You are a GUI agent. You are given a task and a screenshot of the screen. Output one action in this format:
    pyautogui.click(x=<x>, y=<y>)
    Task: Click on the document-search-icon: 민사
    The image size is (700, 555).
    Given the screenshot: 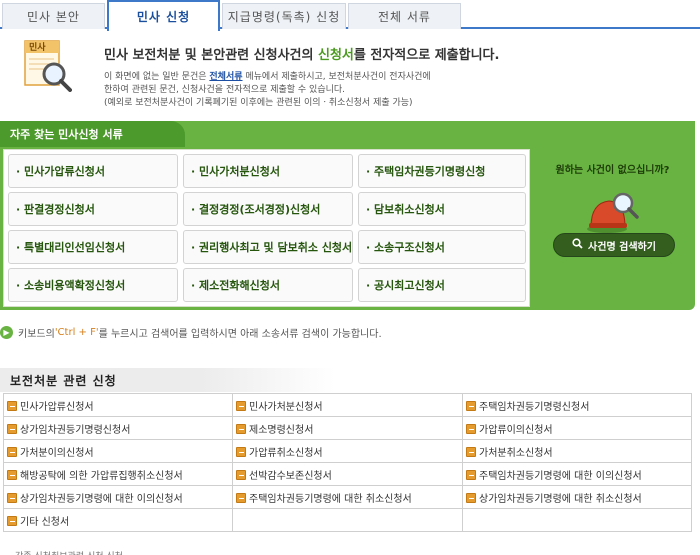 What is the action you would take?
    pyautogui.click(x=48, y=66)
    